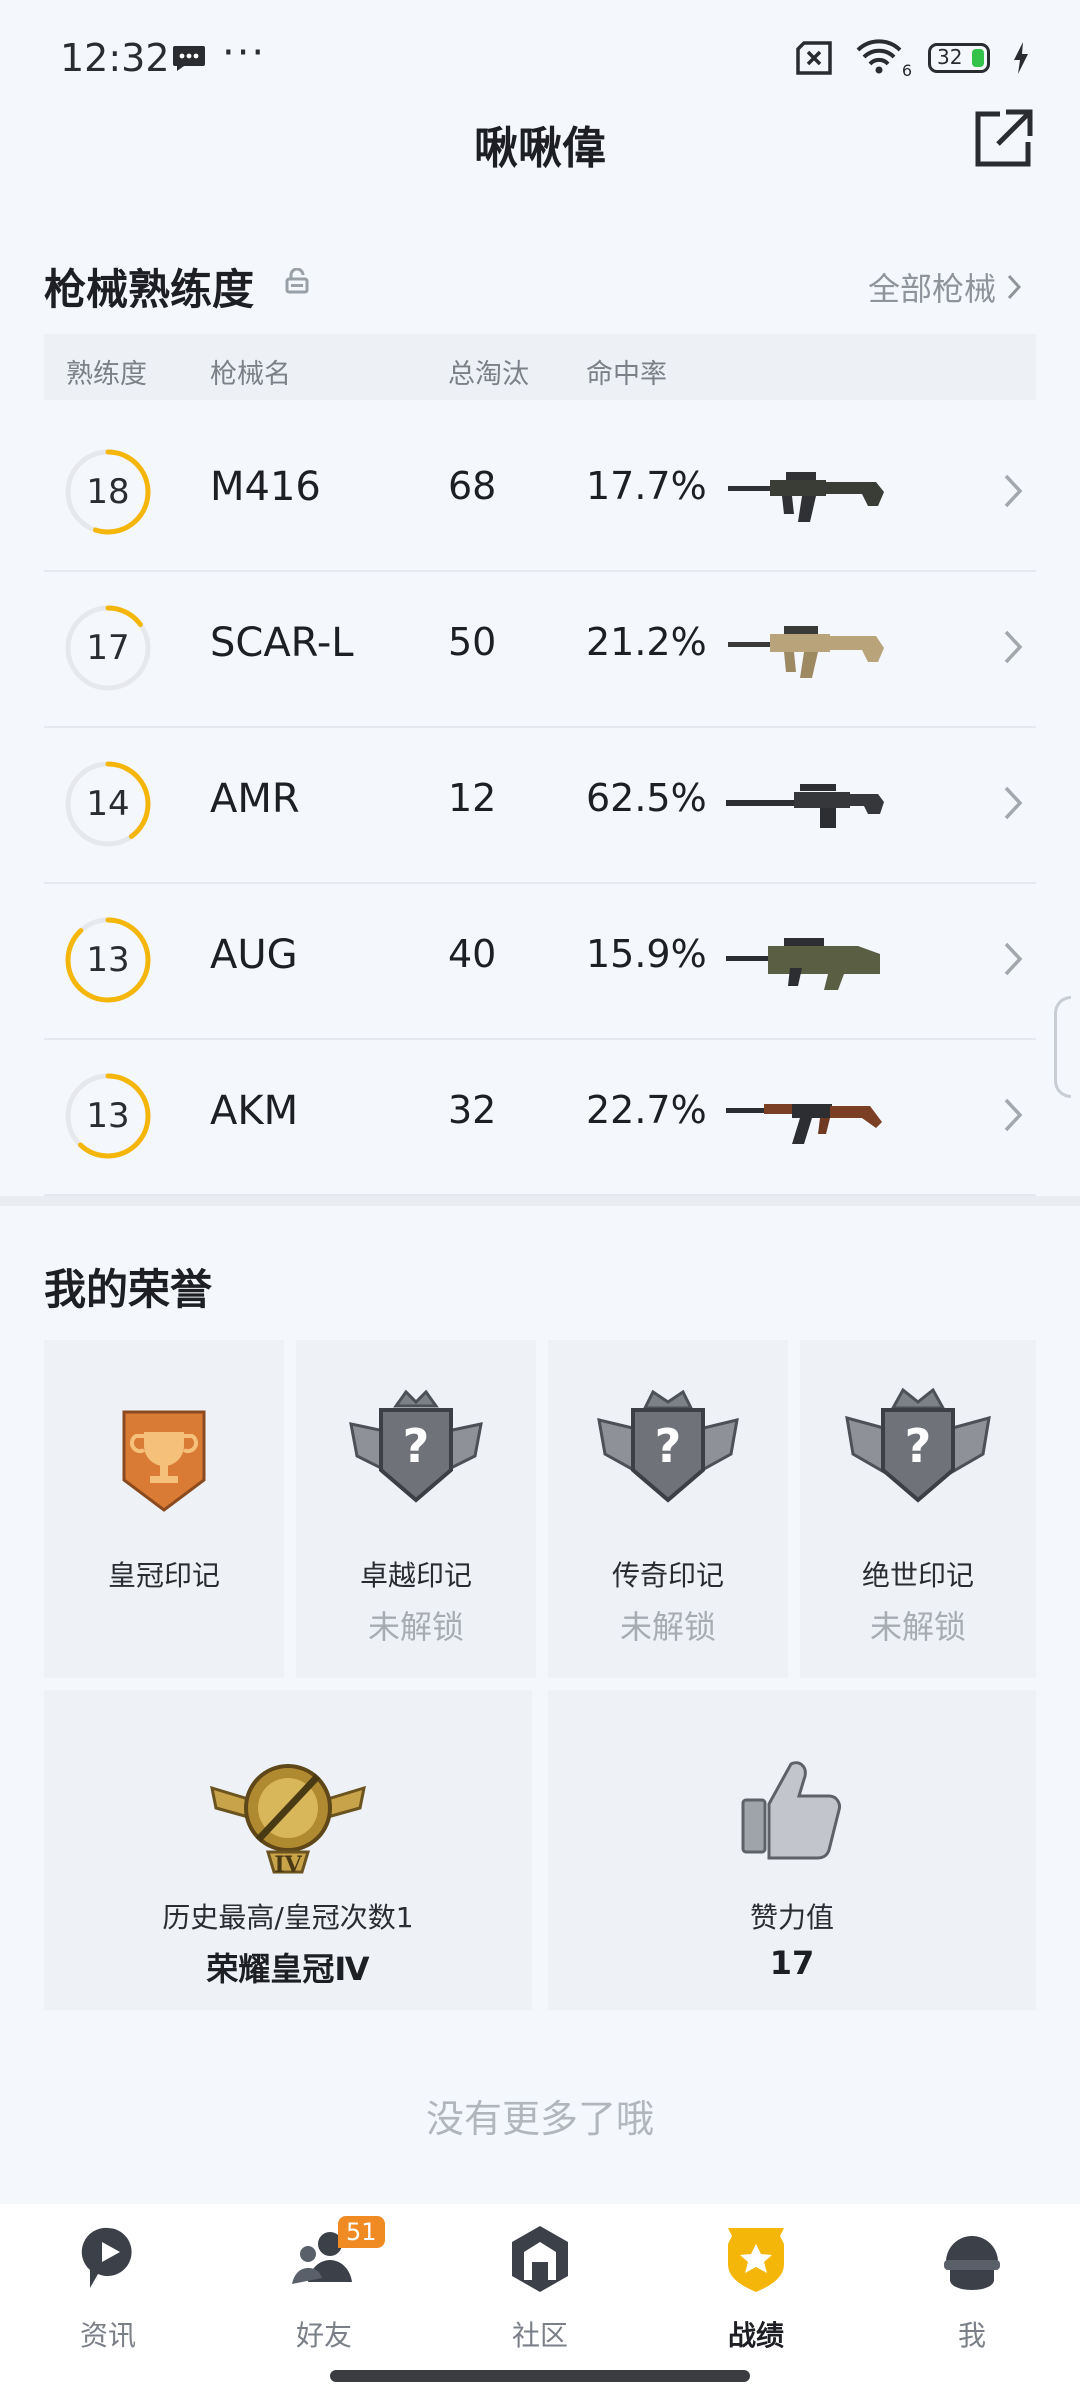  I want to click on nav-tab-news: 资讯, so click(108, 2297).